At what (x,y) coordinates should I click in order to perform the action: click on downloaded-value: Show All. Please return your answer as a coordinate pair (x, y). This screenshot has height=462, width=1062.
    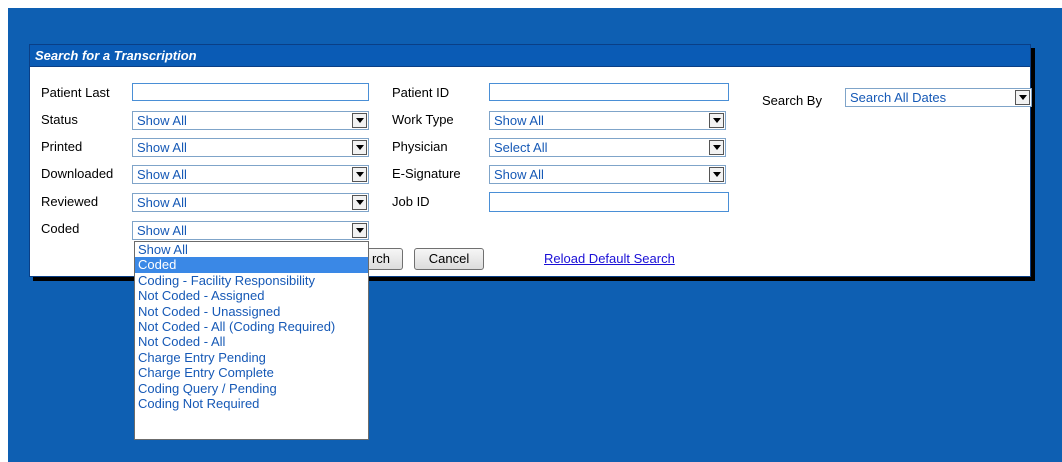
    Looking at the image, I should click on (162, 174).